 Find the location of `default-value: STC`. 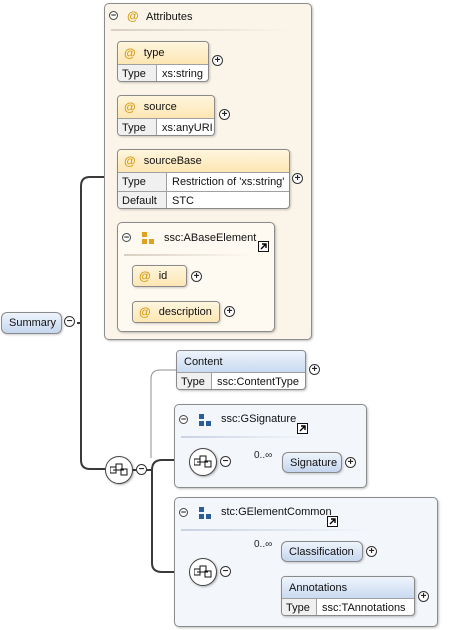

default-value: STC is located at coordinates (180, 200).